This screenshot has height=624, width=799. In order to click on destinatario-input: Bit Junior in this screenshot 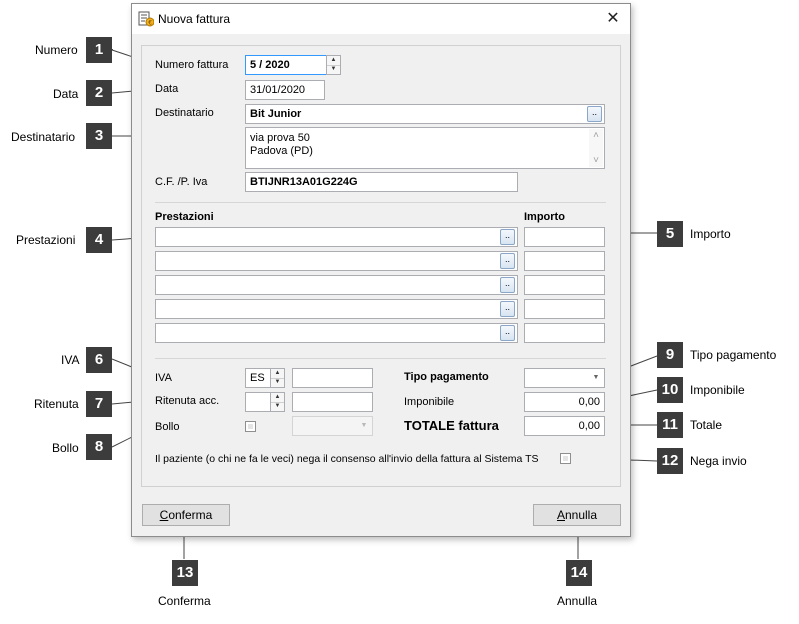, I will do `click(425, 114)`.